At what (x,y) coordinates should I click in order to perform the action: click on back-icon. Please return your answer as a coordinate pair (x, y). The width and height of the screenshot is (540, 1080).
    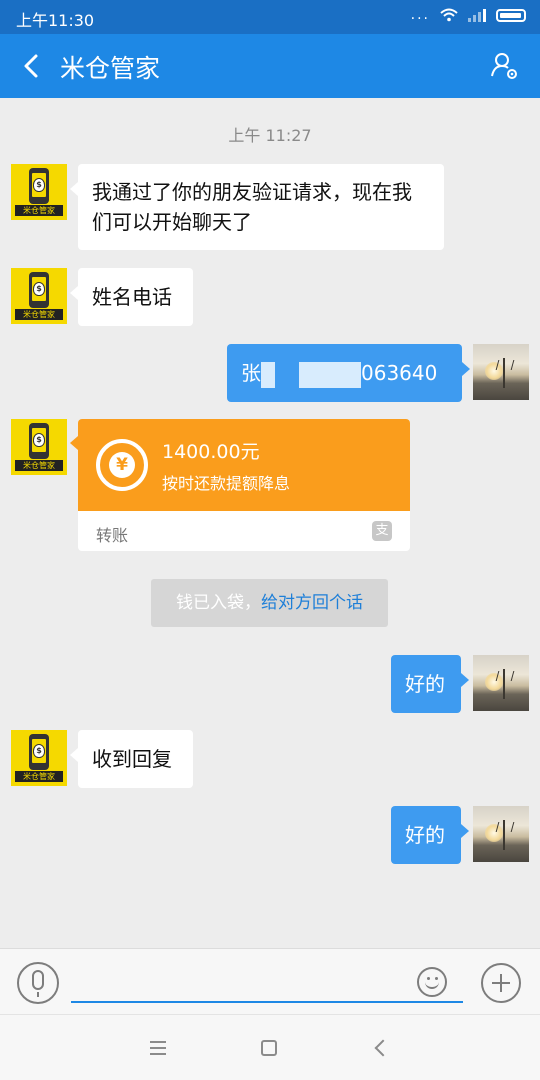
    Looking at the image, I should click on (383, 1048).